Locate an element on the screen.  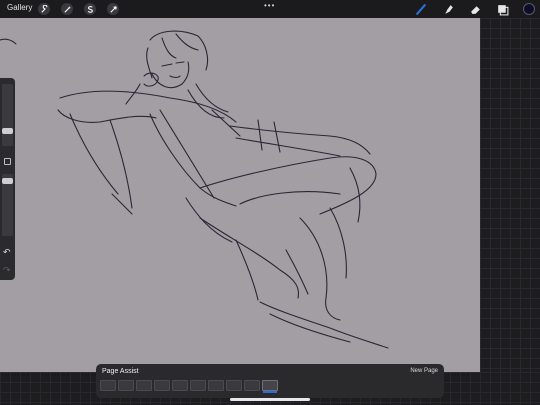
layers-icon is located at coordinates (502, 9).